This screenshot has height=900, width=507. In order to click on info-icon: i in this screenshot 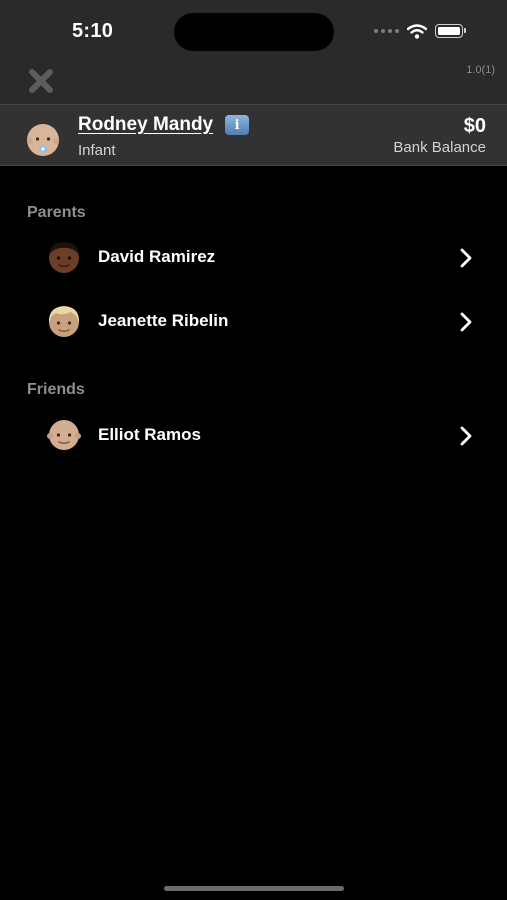, I will do `click(237, 125)`.